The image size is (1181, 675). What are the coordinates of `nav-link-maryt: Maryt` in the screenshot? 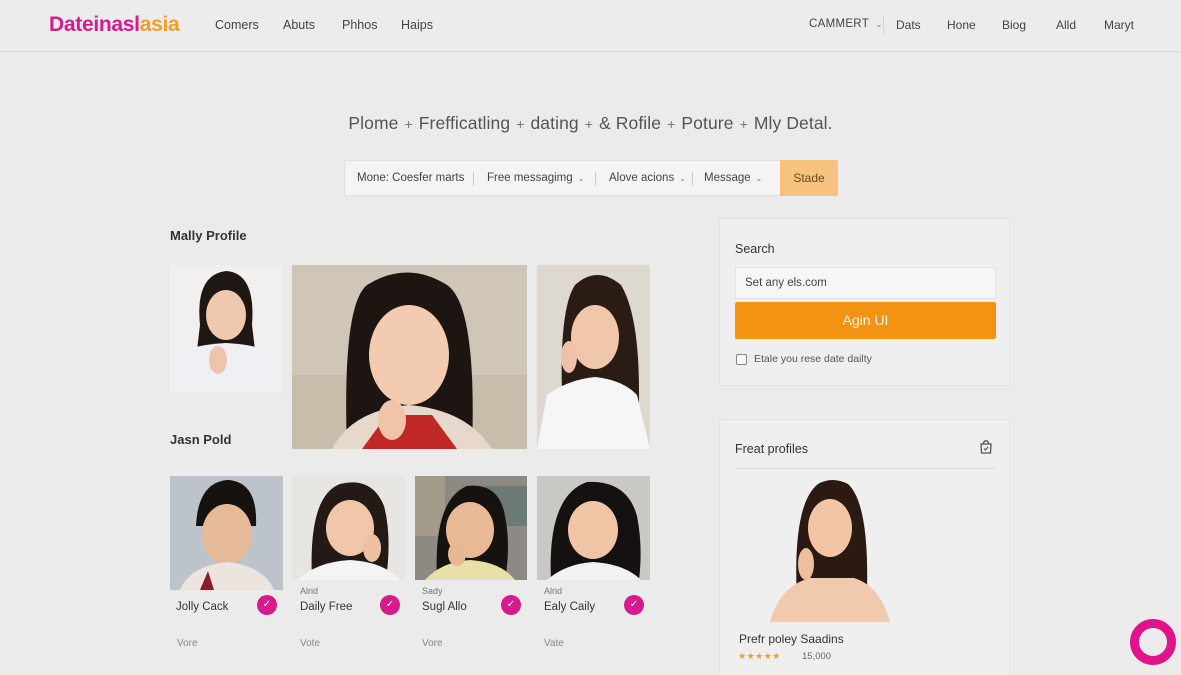 It's located at (1119, 25).